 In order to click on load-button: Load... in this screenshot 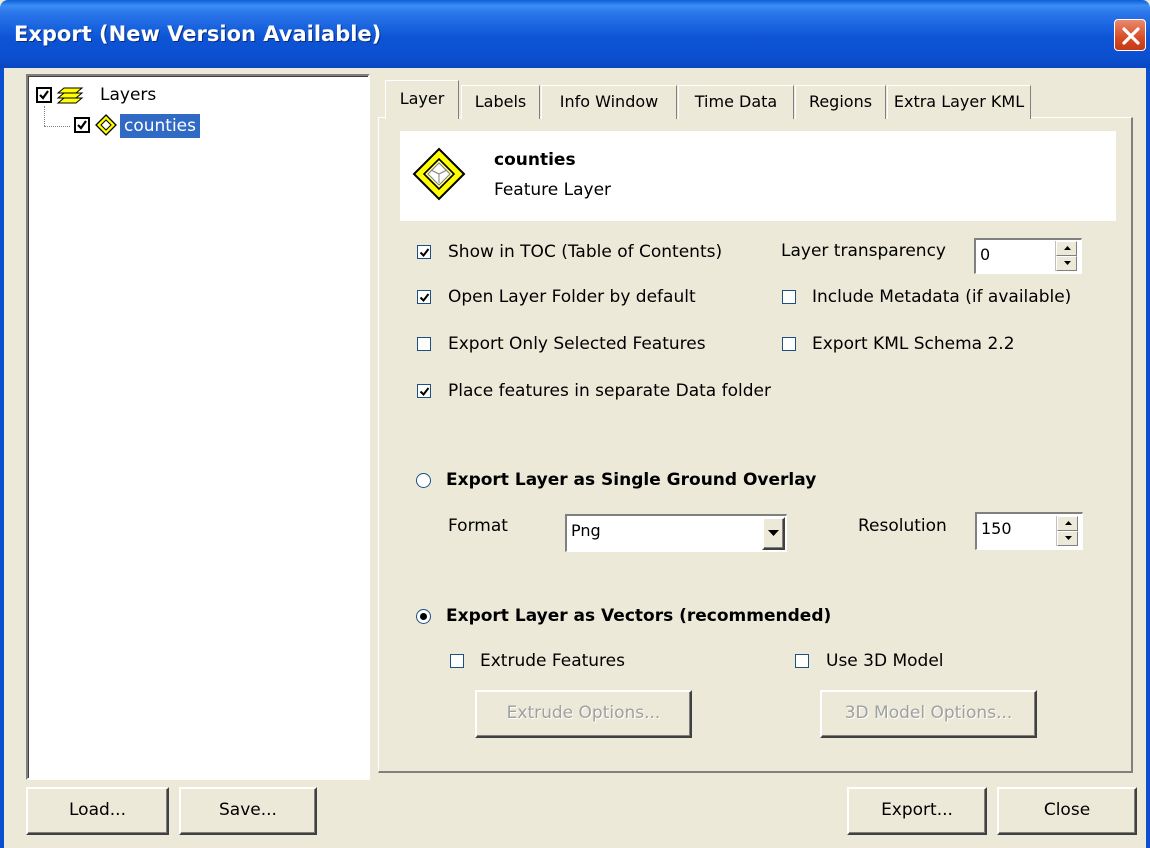, I will do `click(97, 811)`.